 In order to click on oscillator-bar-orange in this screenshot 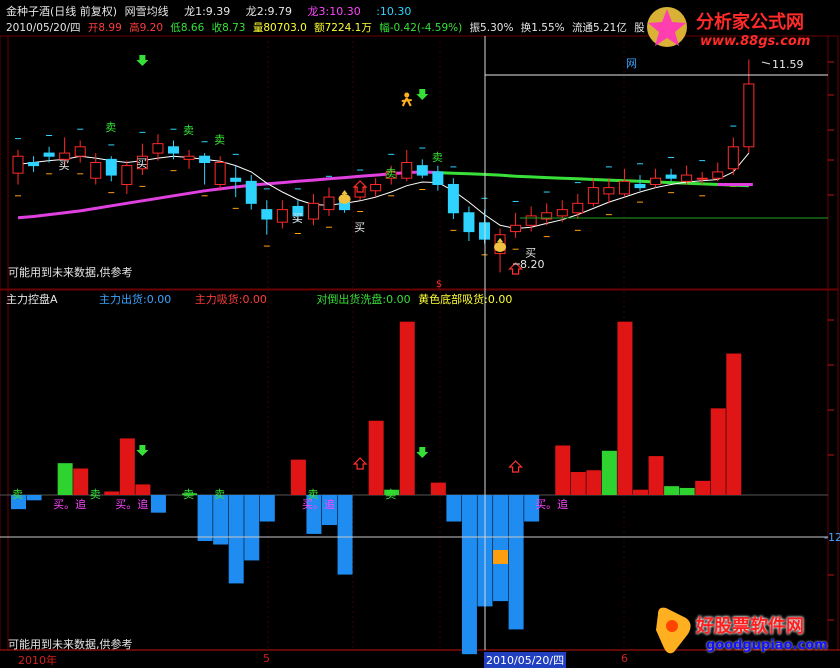, I will do `click(501, 557)`.